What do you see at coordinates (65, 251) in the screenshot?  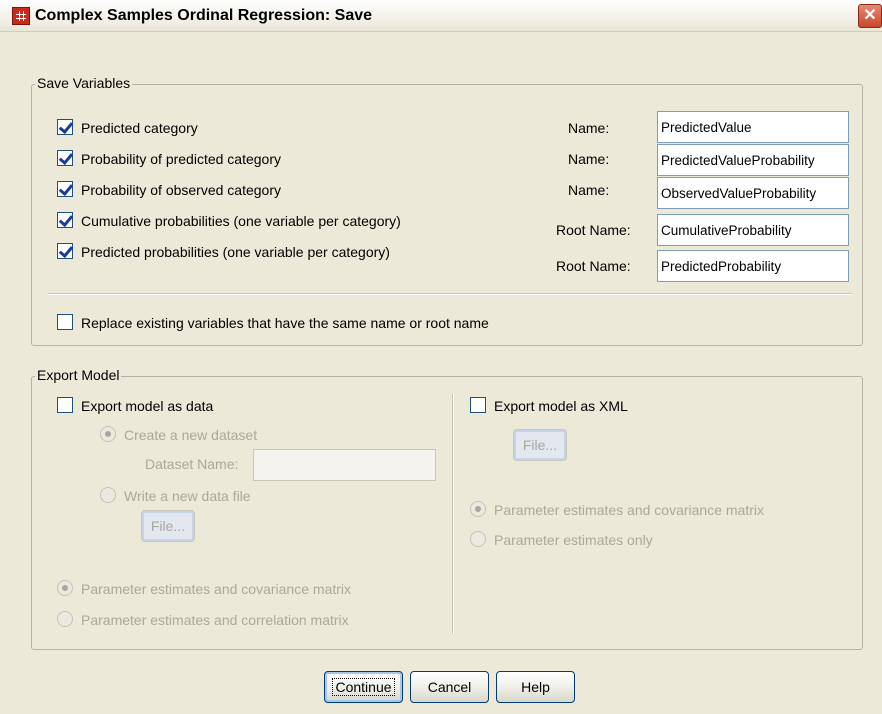 I see `predicted-probabilities-checkbox` at bounding box center [65, 251].